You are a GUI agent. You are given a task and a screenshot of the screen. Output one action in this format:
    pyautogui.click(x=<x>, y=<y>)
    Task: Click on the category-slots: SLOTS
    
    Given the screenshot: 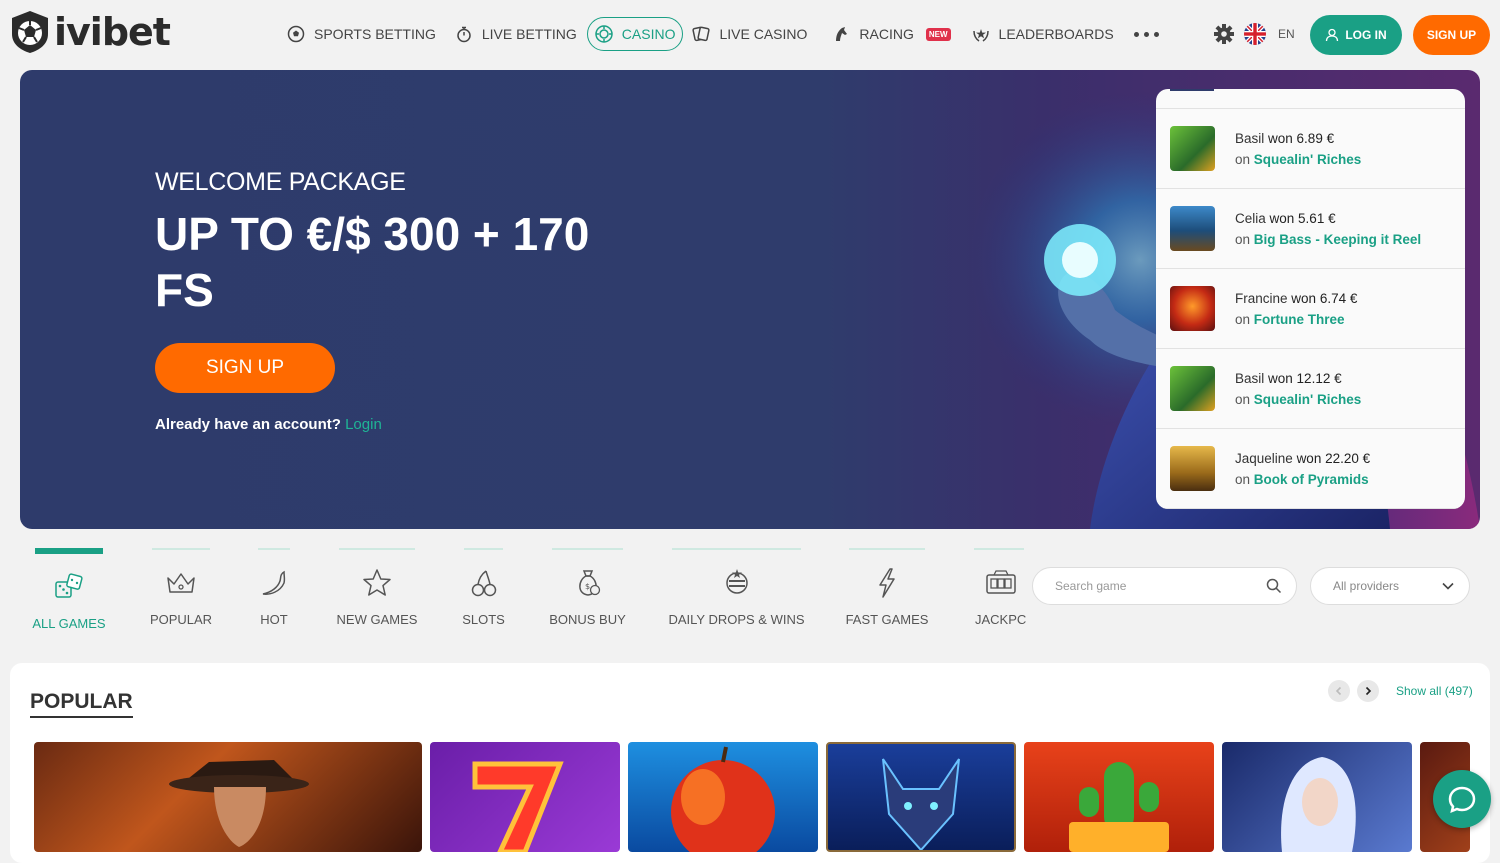 What is the action you would take?
    pyautogui.click(x=483, y=593)
    